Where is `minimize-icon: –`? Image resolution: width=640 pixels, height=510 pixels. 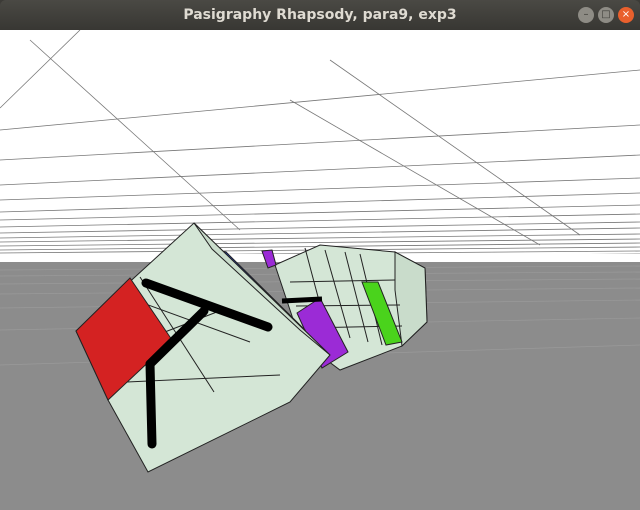 minimize-icon: – is located at coordinates (586, 14).